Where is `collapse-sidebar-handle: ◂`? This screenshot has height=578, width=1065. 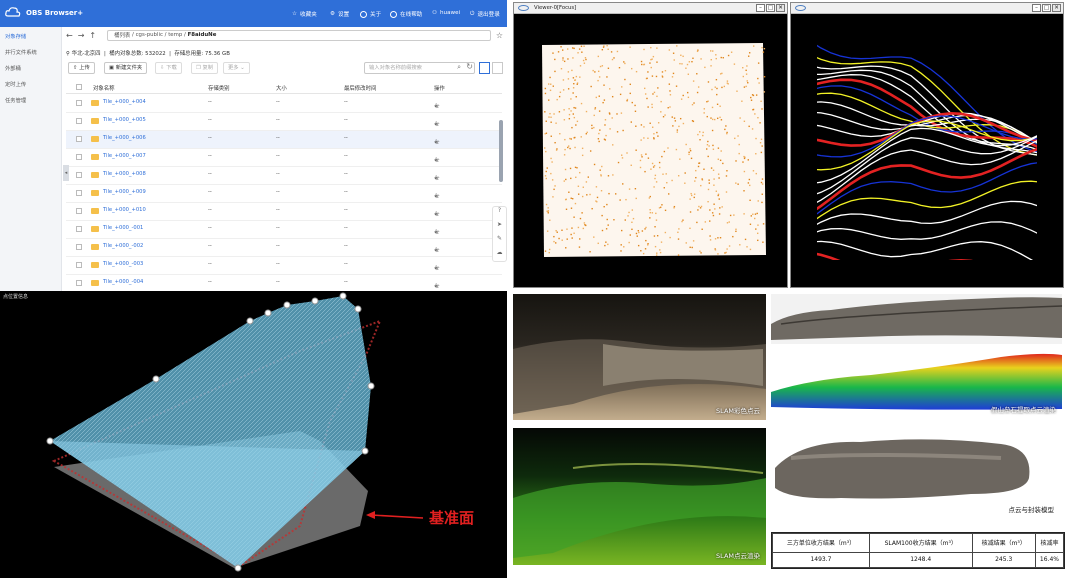 collapse-sidebar-handle: ◂ is located at coordinates (66, 173).